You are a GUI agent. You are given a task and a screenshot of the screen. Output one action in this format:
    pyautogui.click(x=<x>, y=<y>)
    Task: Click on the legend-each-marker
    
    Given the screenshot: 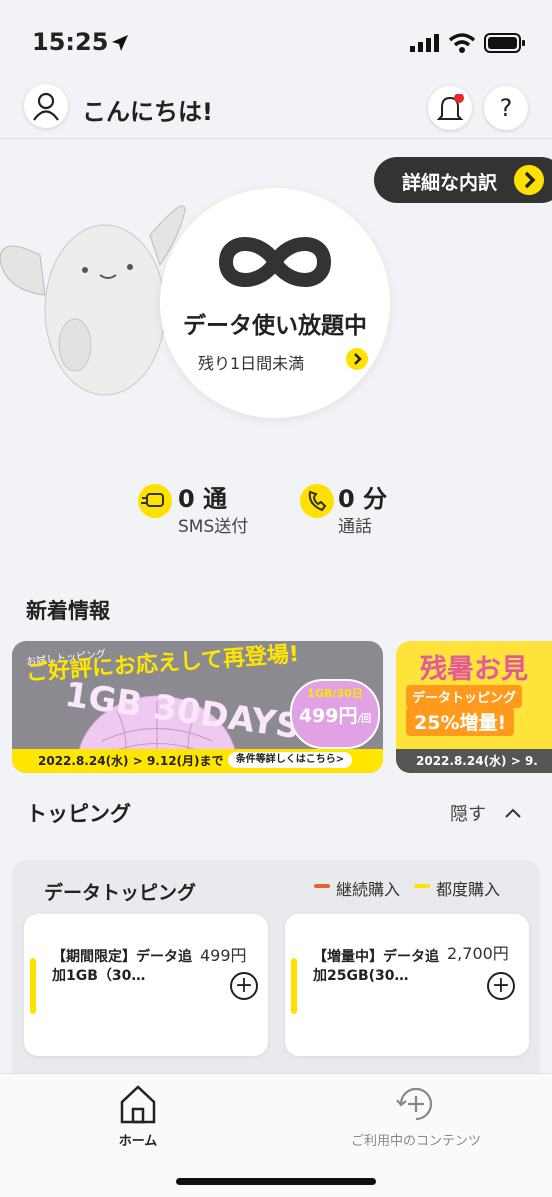 What is the action you would take?
    pyautogui.click(x=422, y=886)
    